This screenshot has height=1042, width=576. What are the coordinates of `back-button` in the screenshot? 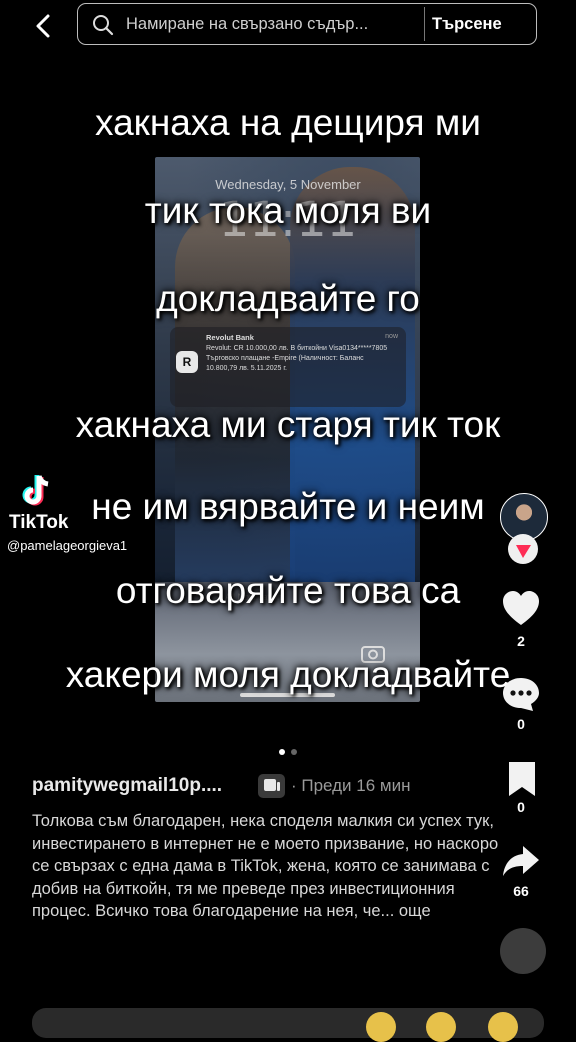 It's located at (44, 26).